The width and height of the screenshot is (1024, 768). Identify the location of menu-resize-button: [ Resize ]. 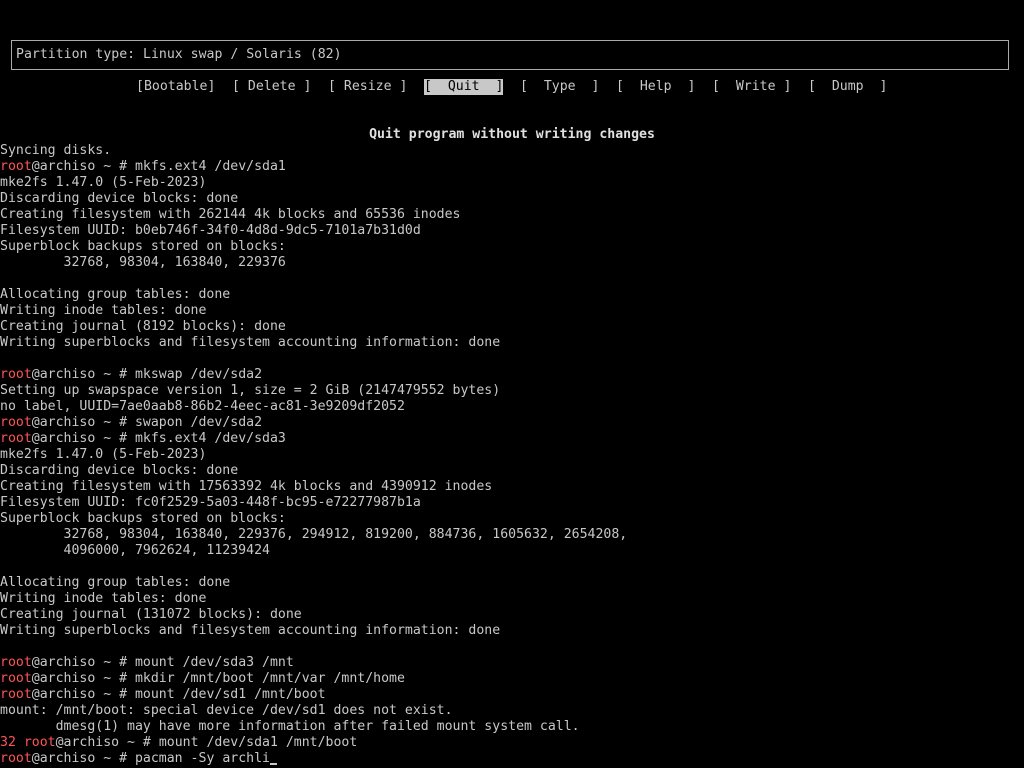
(367, 87).